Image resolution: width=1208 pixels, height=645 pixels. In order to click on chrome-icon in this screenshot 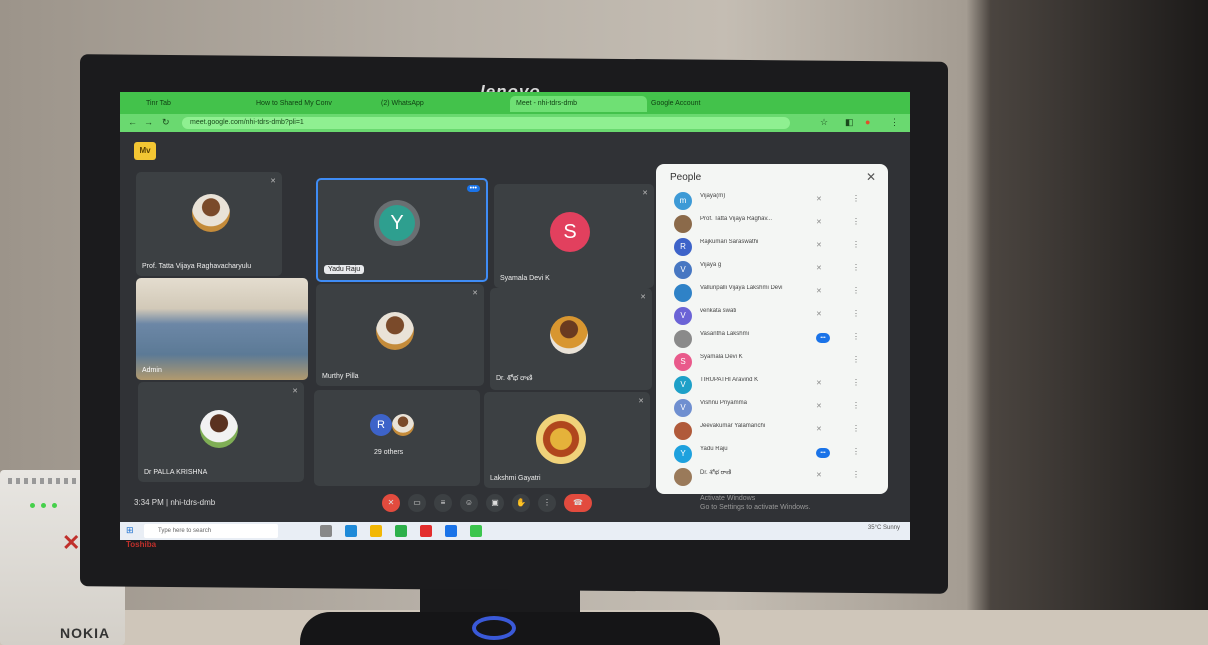, I will do `click(401, 531)`.